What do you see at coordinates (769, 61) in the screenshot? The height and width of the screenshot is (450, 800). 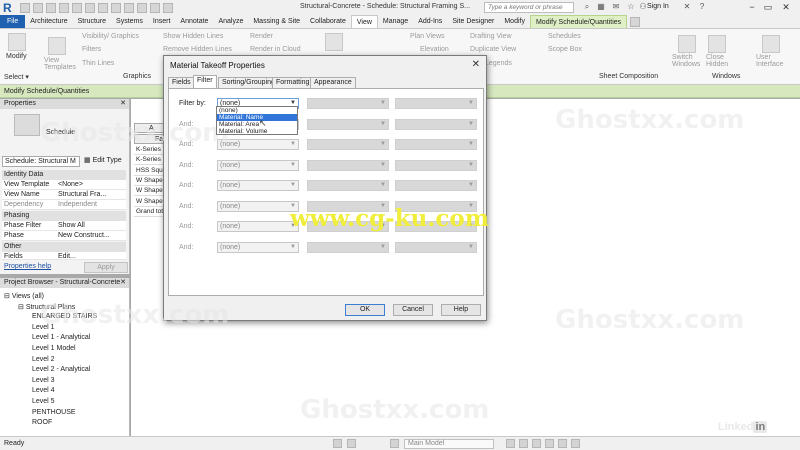 I see `user-interface-button: User Interface` at bounding box center [769, 61].